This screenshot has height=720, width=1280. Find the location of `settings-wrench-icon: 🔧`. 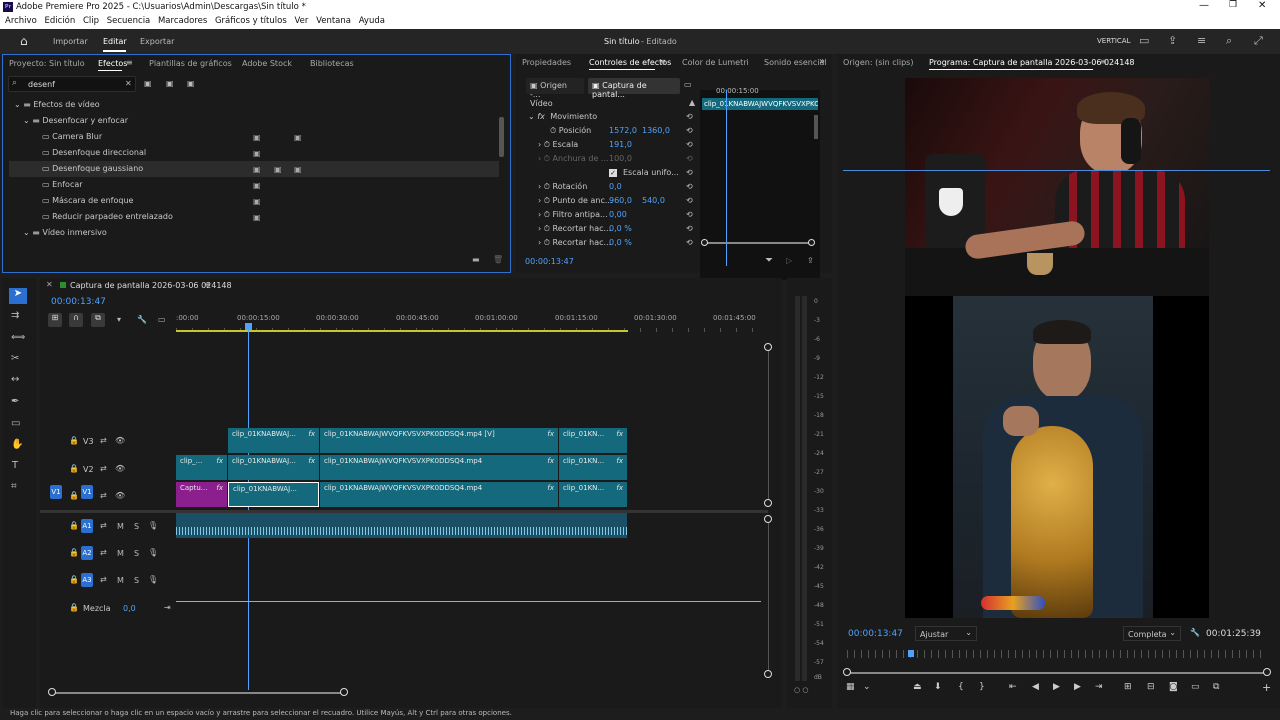

settings-wrench-icon: 🔧 is located at coordinates (1195, 632).